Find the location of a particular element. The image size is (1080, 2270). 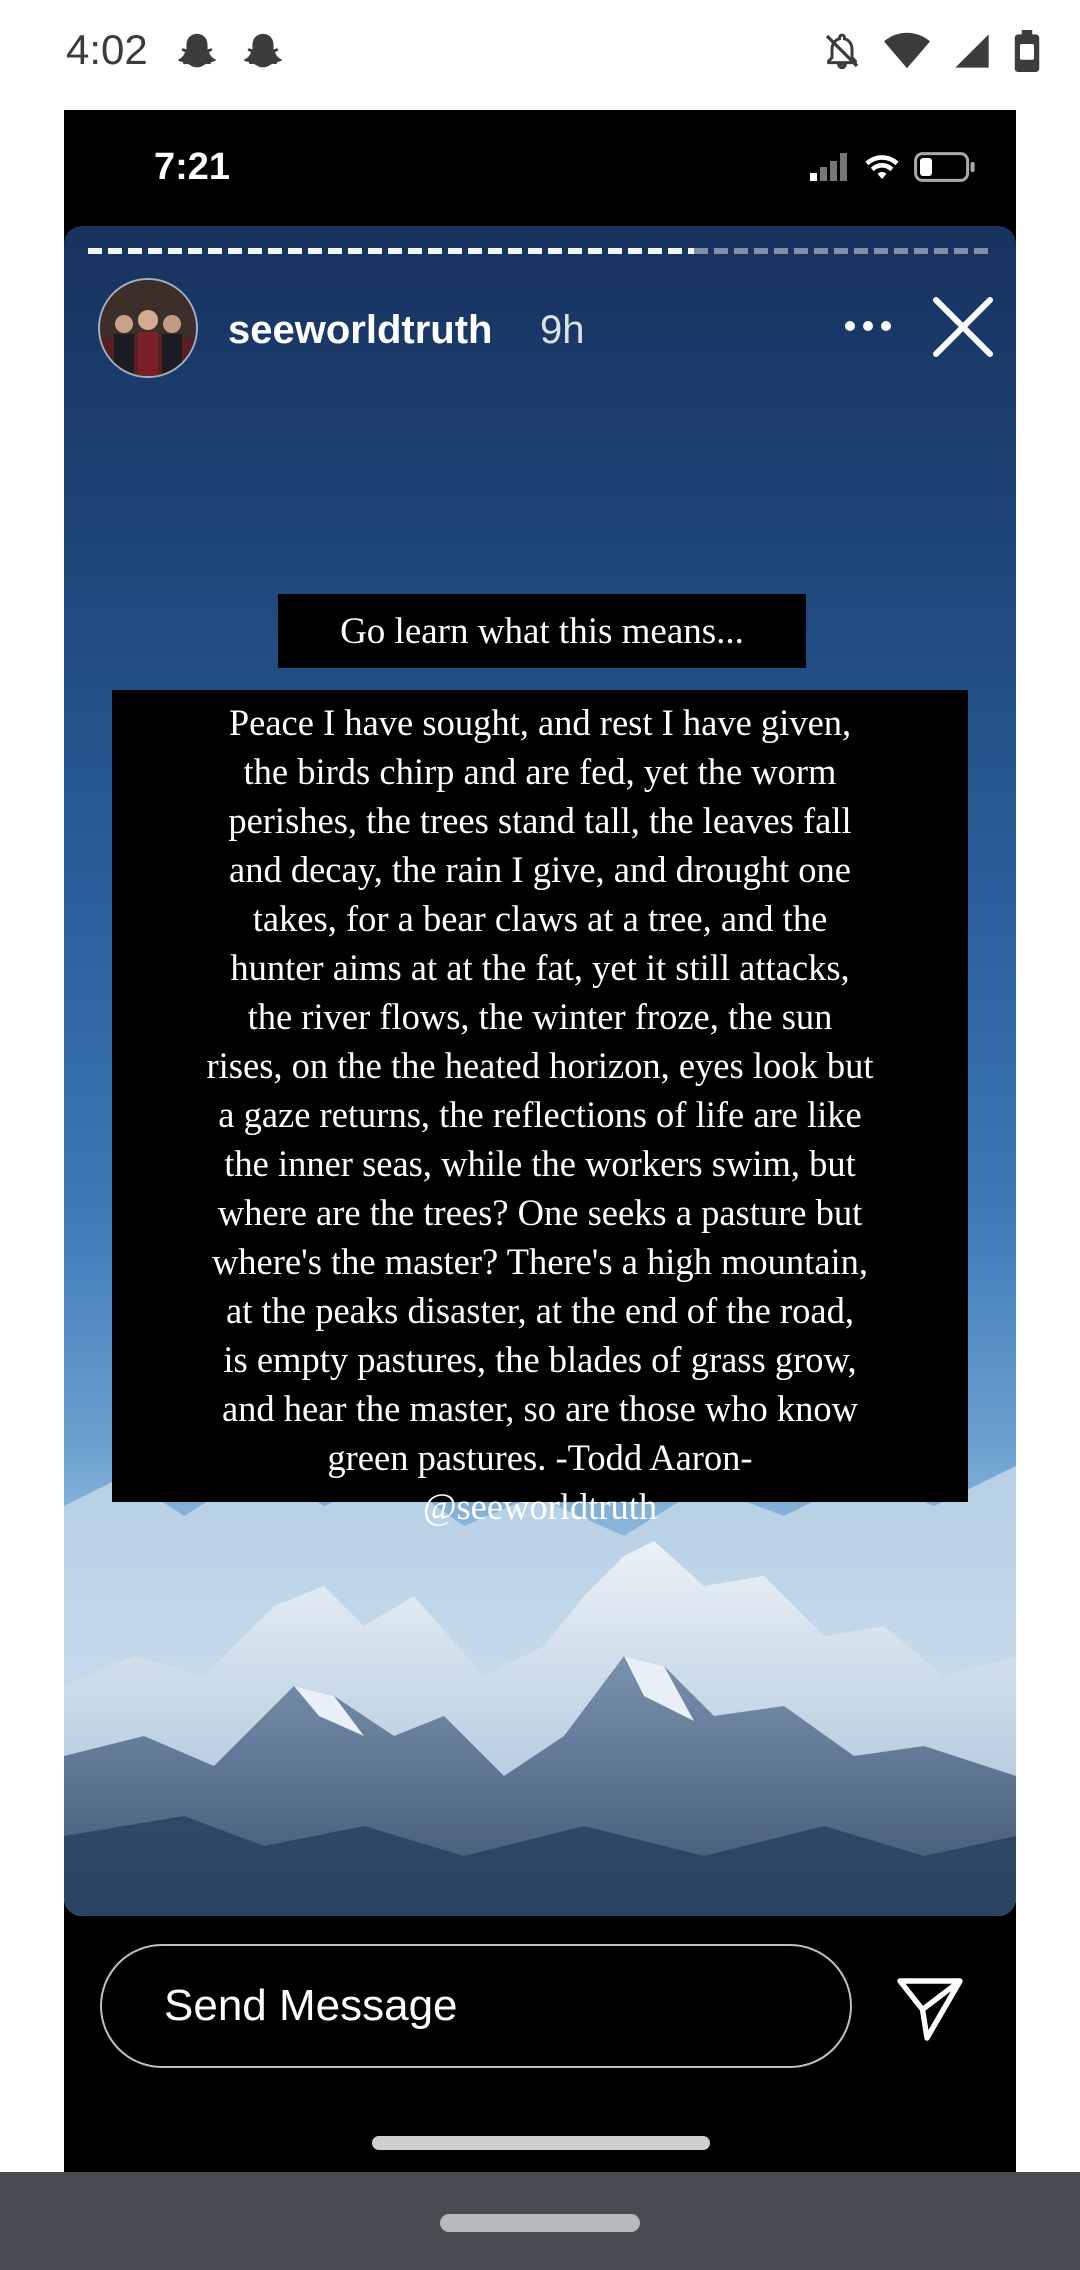

send-message-placeholder: Send Message is located at coordinates (311, 2005).